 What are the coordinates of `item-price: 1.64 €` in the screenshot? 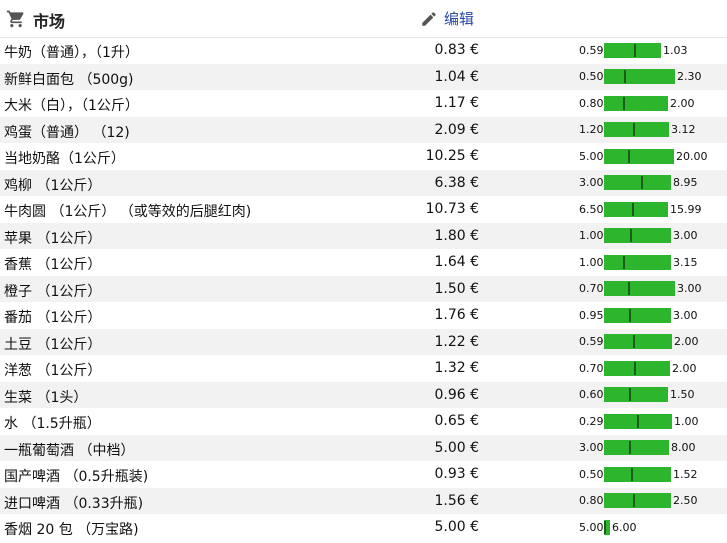 It's located at (456, 262).